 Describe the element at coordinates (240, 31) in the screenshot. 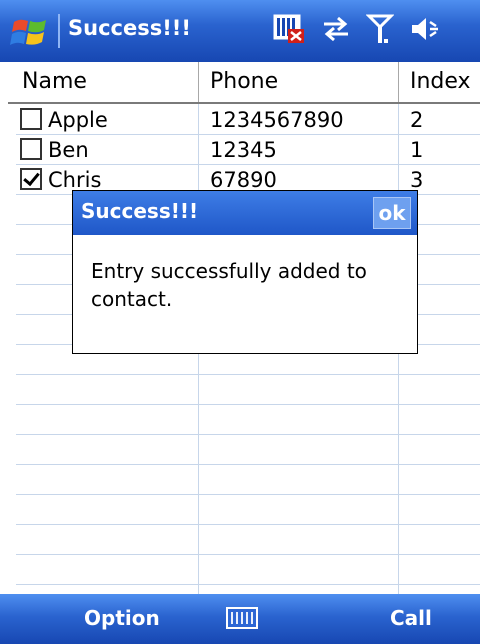

I see `title-bar: Success!!!` at that location.